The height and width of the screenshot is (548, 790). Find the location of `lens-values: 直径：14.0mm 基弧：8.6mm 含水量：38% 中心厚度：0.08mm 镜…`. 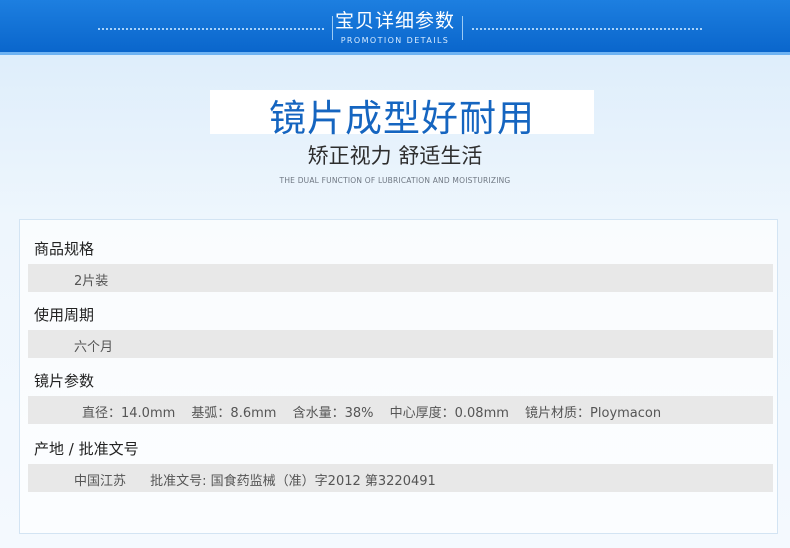

lens-values: 直径：14.0mm 基弧：8.6mm 含水量：38% 中心厚度：0.08mm 镜… is located at coordinates (377, 411).